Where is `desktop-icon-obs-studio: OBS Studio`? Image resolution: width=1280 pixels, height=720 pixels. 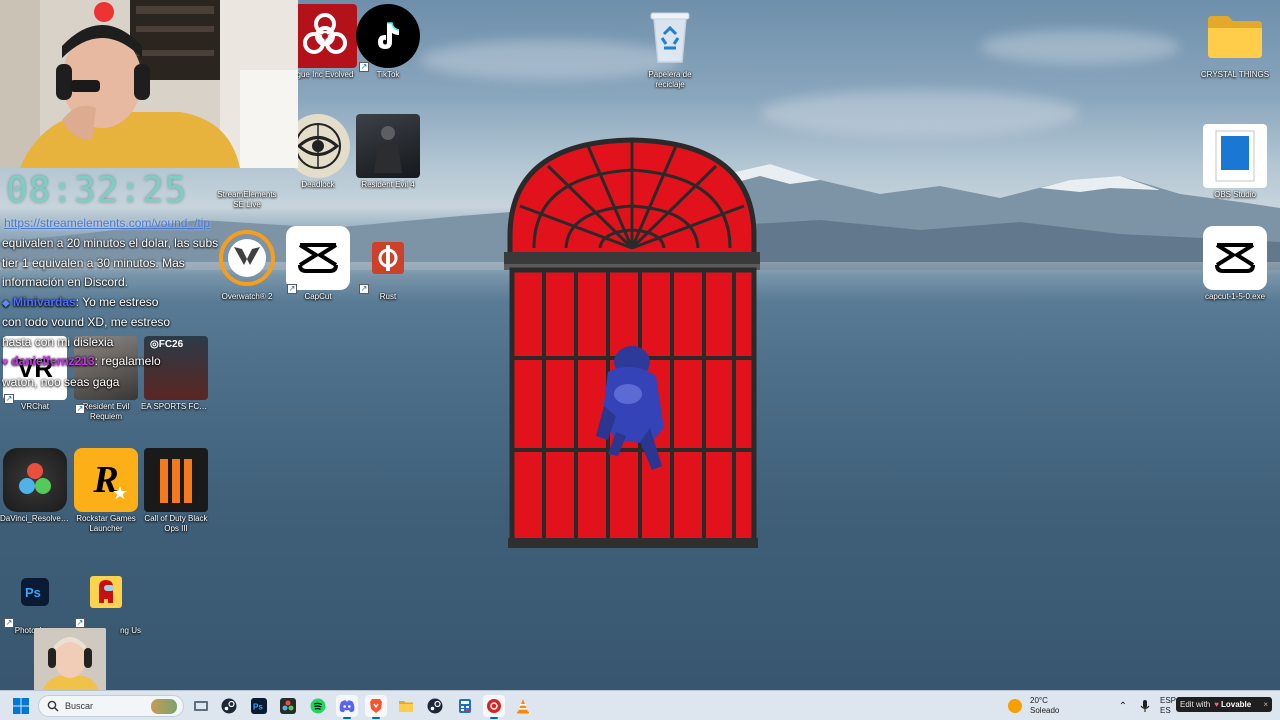
desktop-icon-obs-studio: OBS Studio is located at coordinates (1235, 162).